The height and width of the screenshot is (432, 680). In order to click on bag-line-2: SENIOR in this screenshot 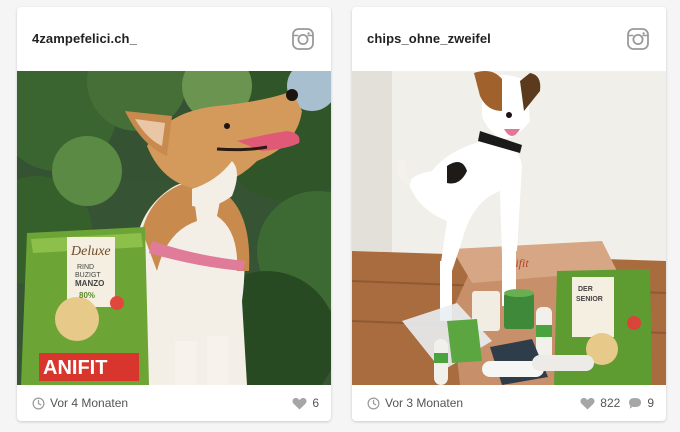, I will do `click(589, 299)`.